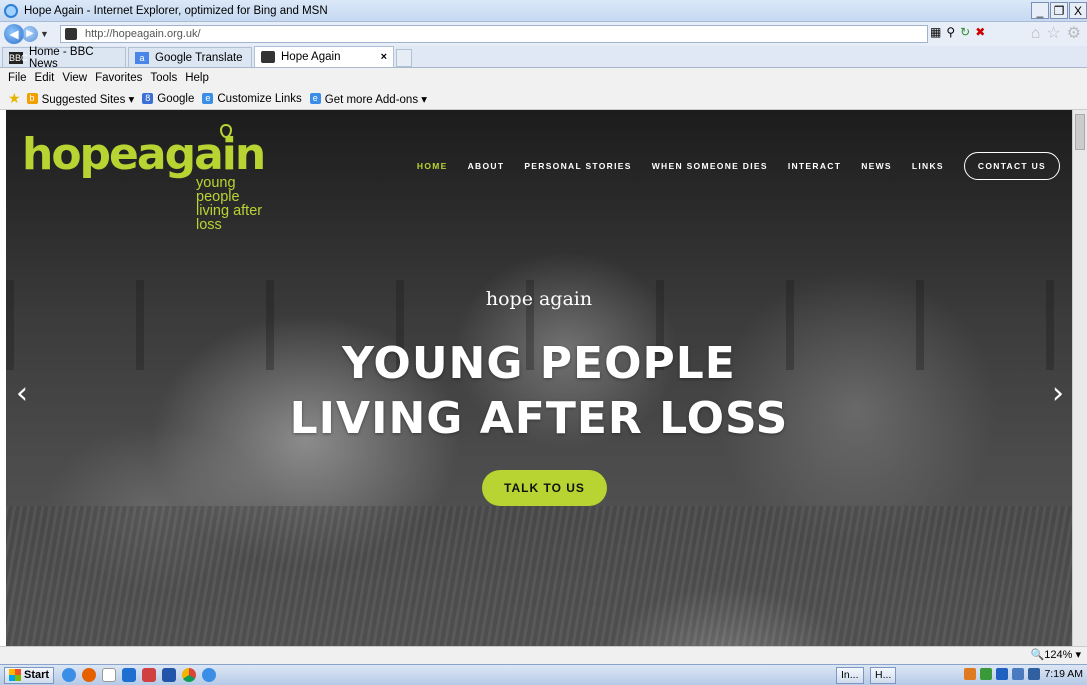 Image resolution: width=1087 pixels, height=685 pixels. What do you see at coordinates (1080, 132) in the screenshot?
I see `scrollbar-thumb` at bounding box center [1080, 132].